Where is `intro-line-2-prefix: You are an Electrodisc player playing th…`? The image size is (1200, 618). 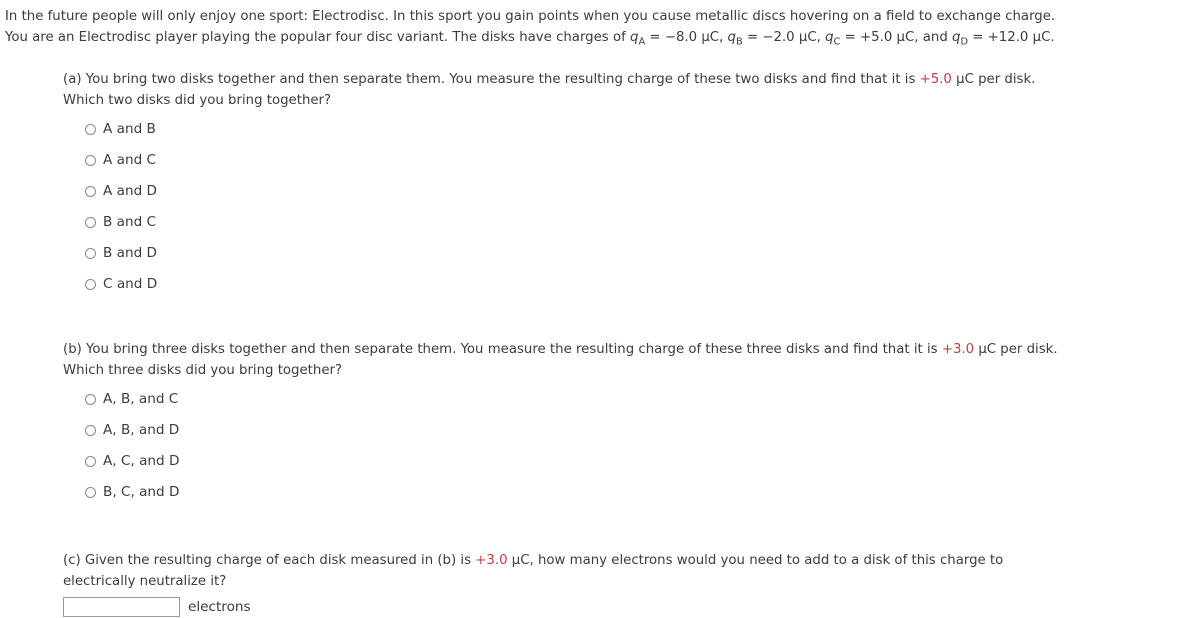
intro-line-2-prefix: You are an Electrodisc player playing th… is located at coordinates (318, 37).